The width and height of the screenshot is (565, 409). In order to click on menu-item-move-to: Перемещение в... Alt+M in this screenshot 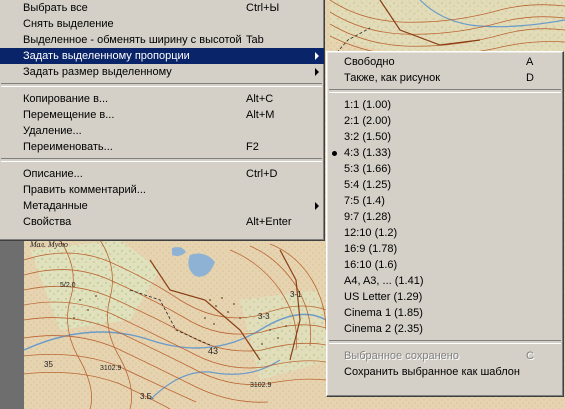, I will do `click(162, 115)`.